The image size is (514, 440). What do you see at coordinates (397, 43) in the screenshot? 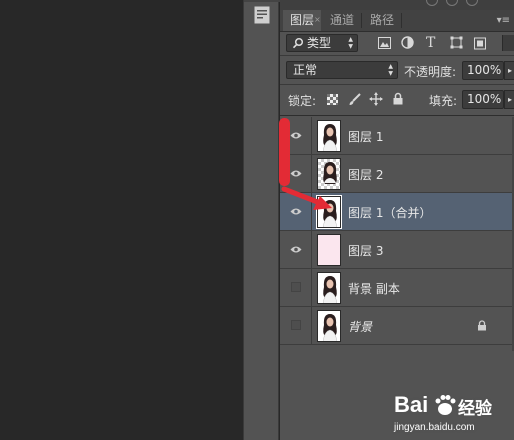
I see `filter-row: 类型 ▲ ▼ T` at bounding box center [397, 43].